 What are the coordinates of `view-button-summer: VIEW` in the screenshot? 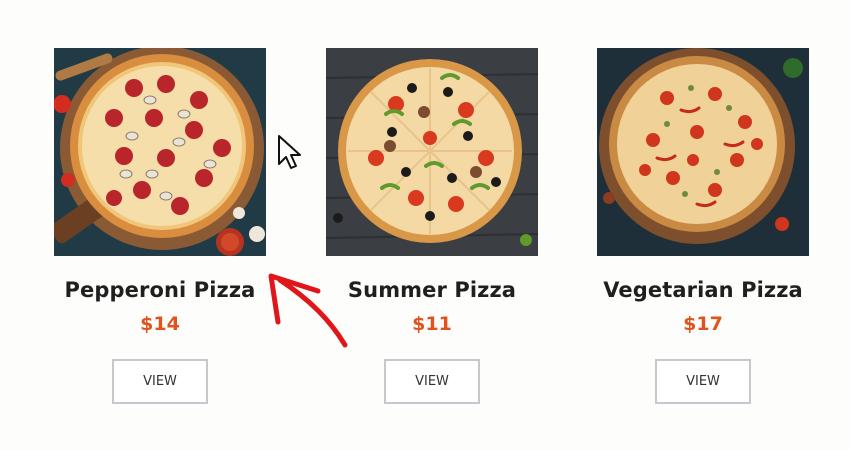 It's located at (432, 381).